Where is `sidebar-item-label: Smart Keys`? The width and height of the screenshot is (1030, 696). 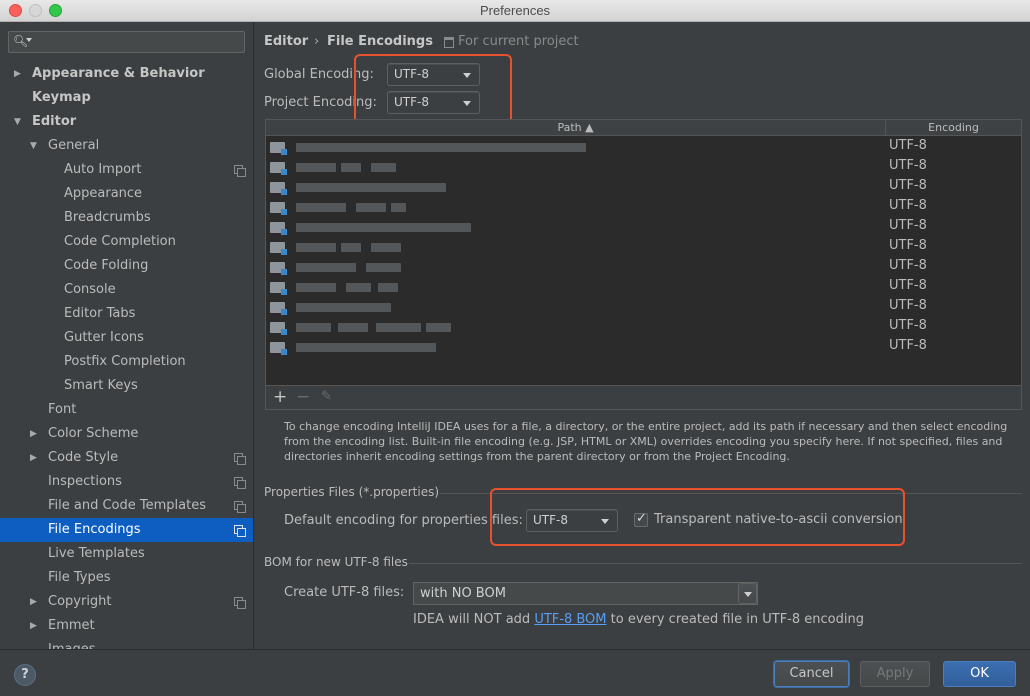 sidebar-item-label: Smart Keys is located at coordinates (101, 385).